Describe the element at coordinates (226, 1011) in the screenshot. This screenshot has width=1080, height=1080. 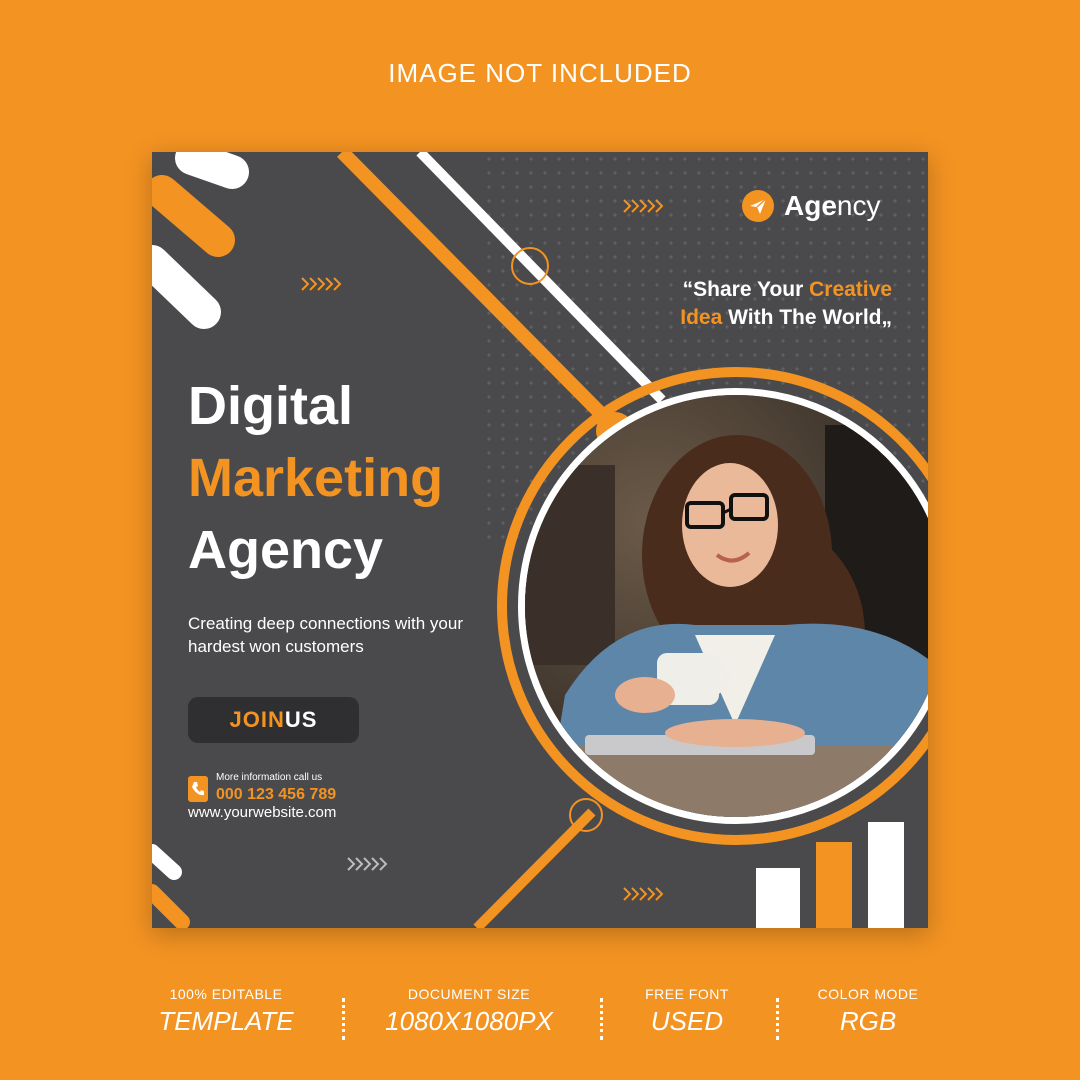
I see `feature-editable: 100% EDITABLE TEMPLATE` at that location.